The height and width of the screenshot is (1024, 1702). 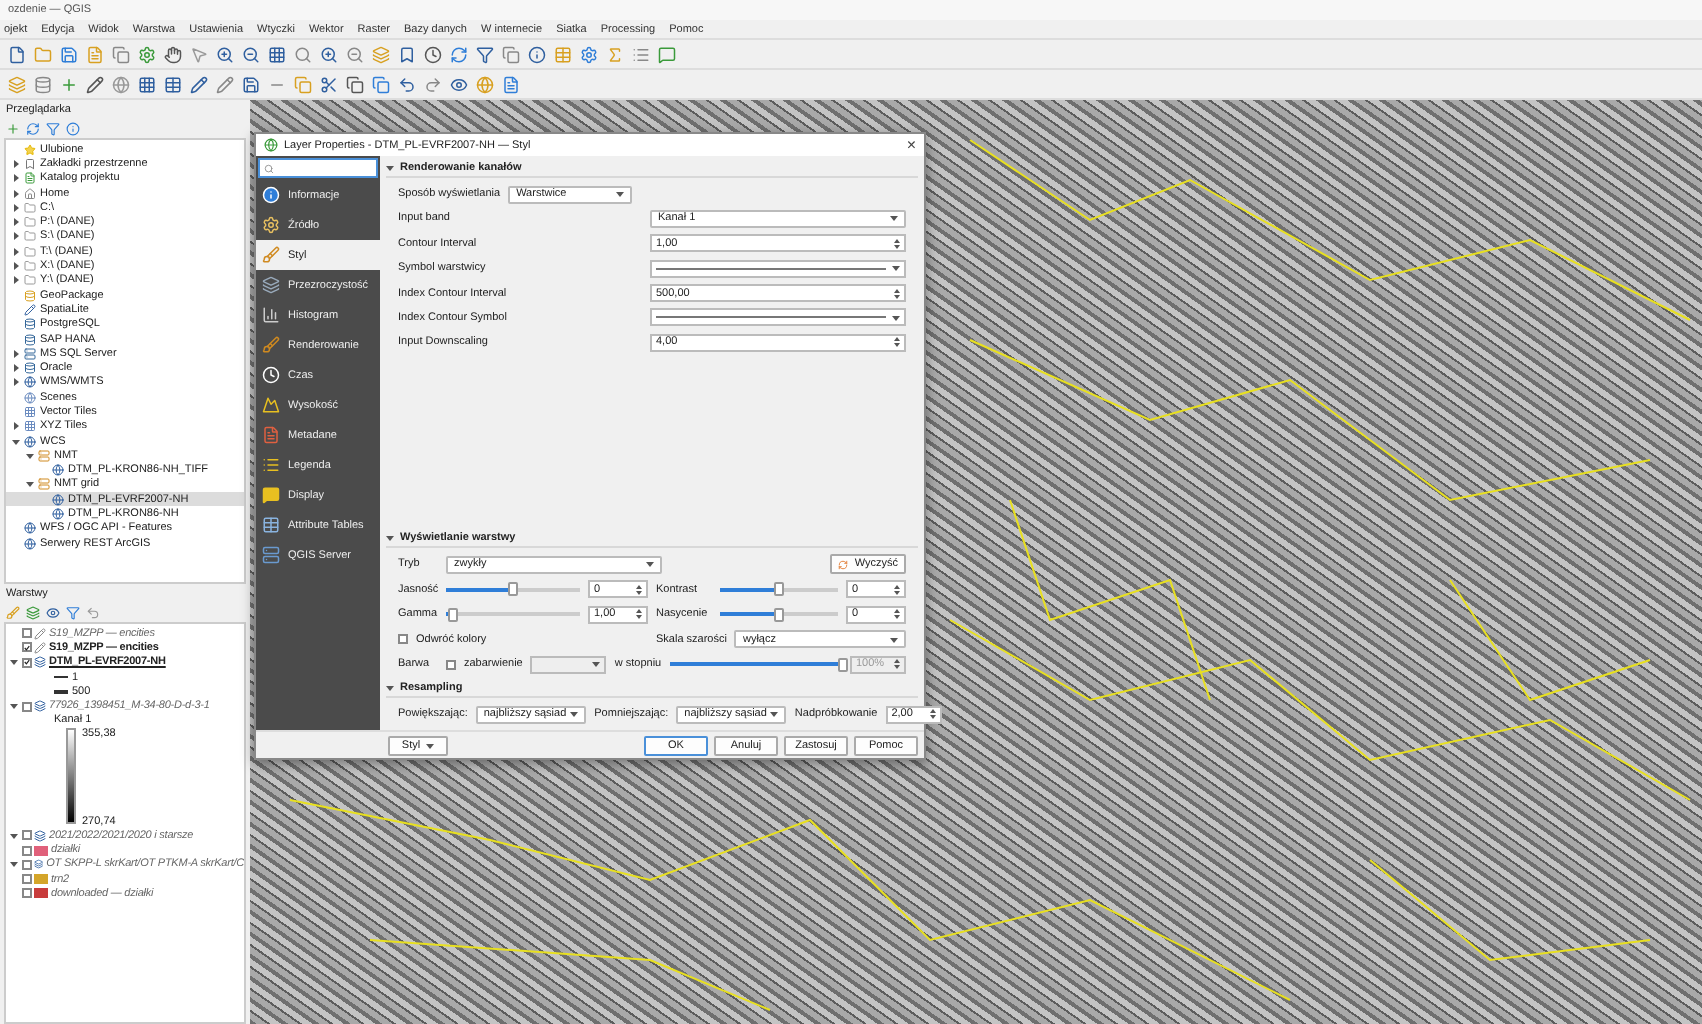 I want to click on scissors-icon, so click(x=329, y=84).